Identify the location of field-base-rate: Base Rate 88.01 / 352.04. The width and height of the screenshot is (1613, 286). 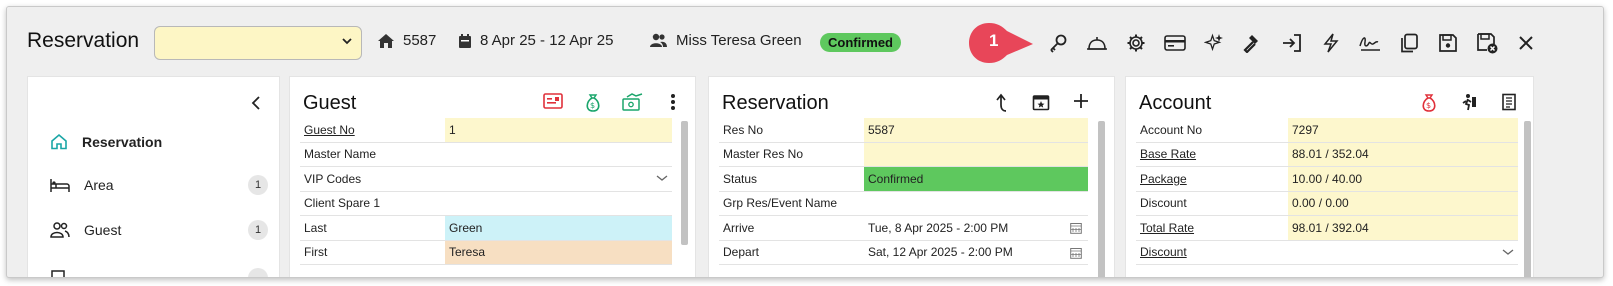
(1327, 154).